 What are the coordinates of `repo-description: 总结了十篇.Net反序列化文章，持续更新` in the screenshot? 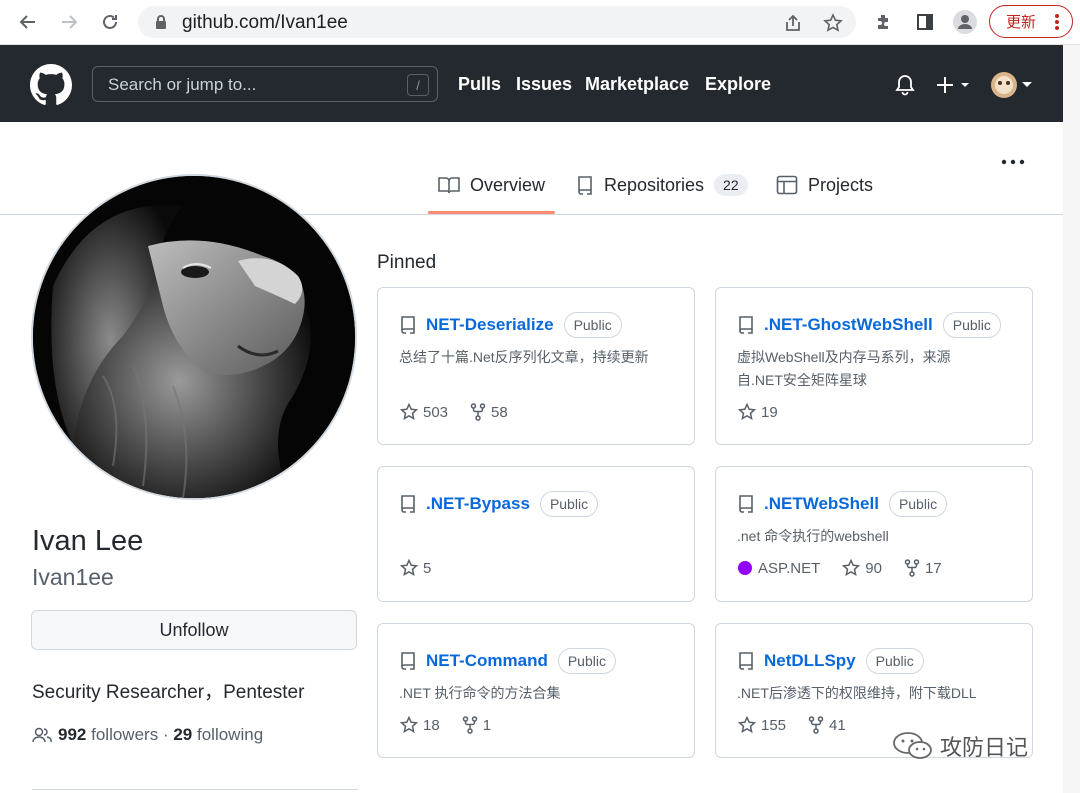 It's located at (524, 357).